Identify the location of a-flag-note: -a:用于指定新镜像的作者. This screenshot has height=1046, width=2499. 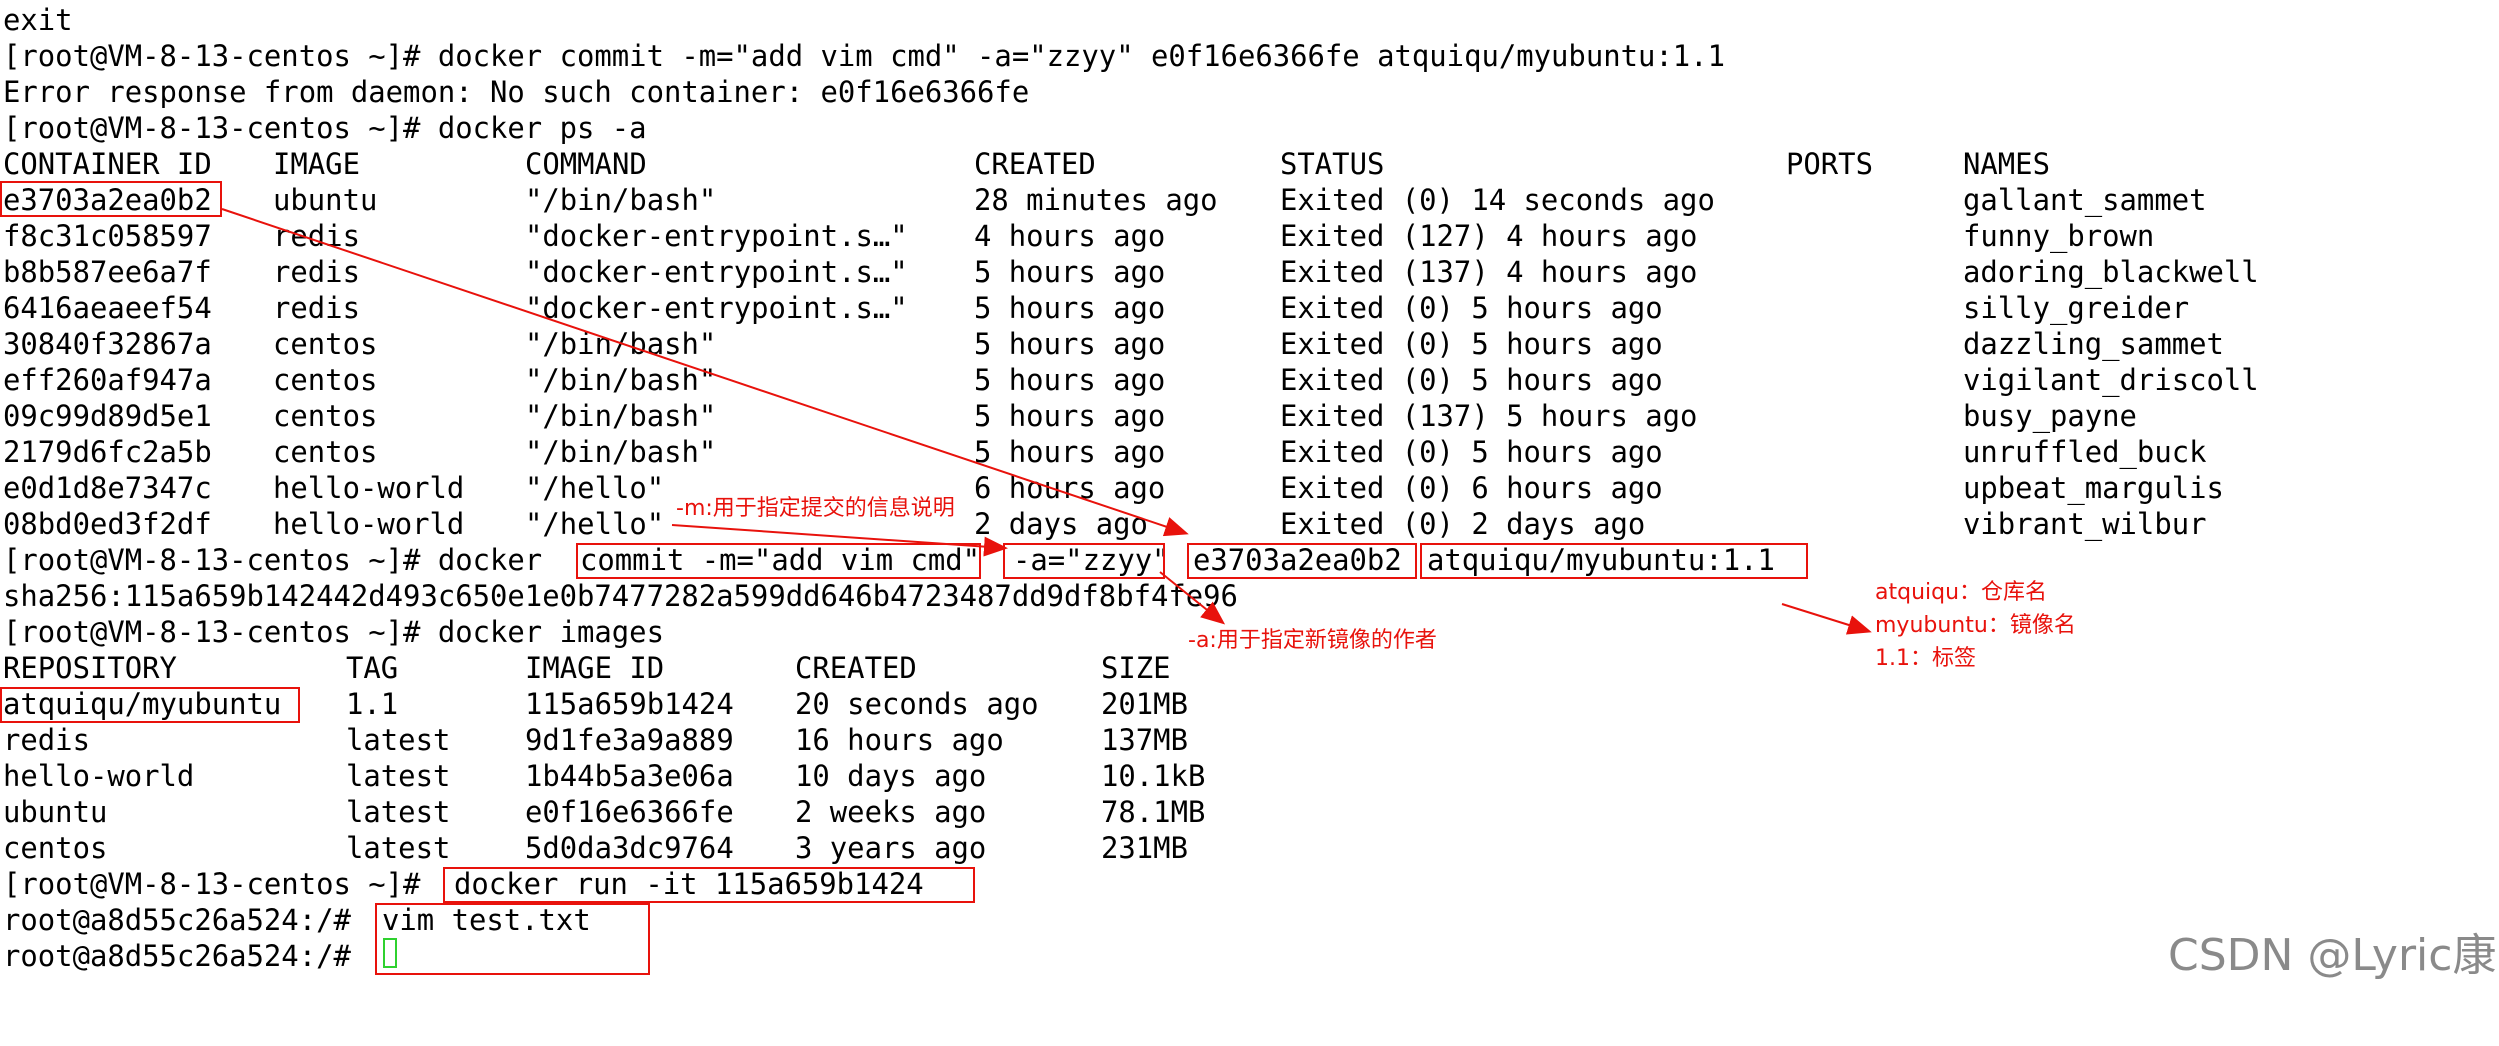
(1312, 640).